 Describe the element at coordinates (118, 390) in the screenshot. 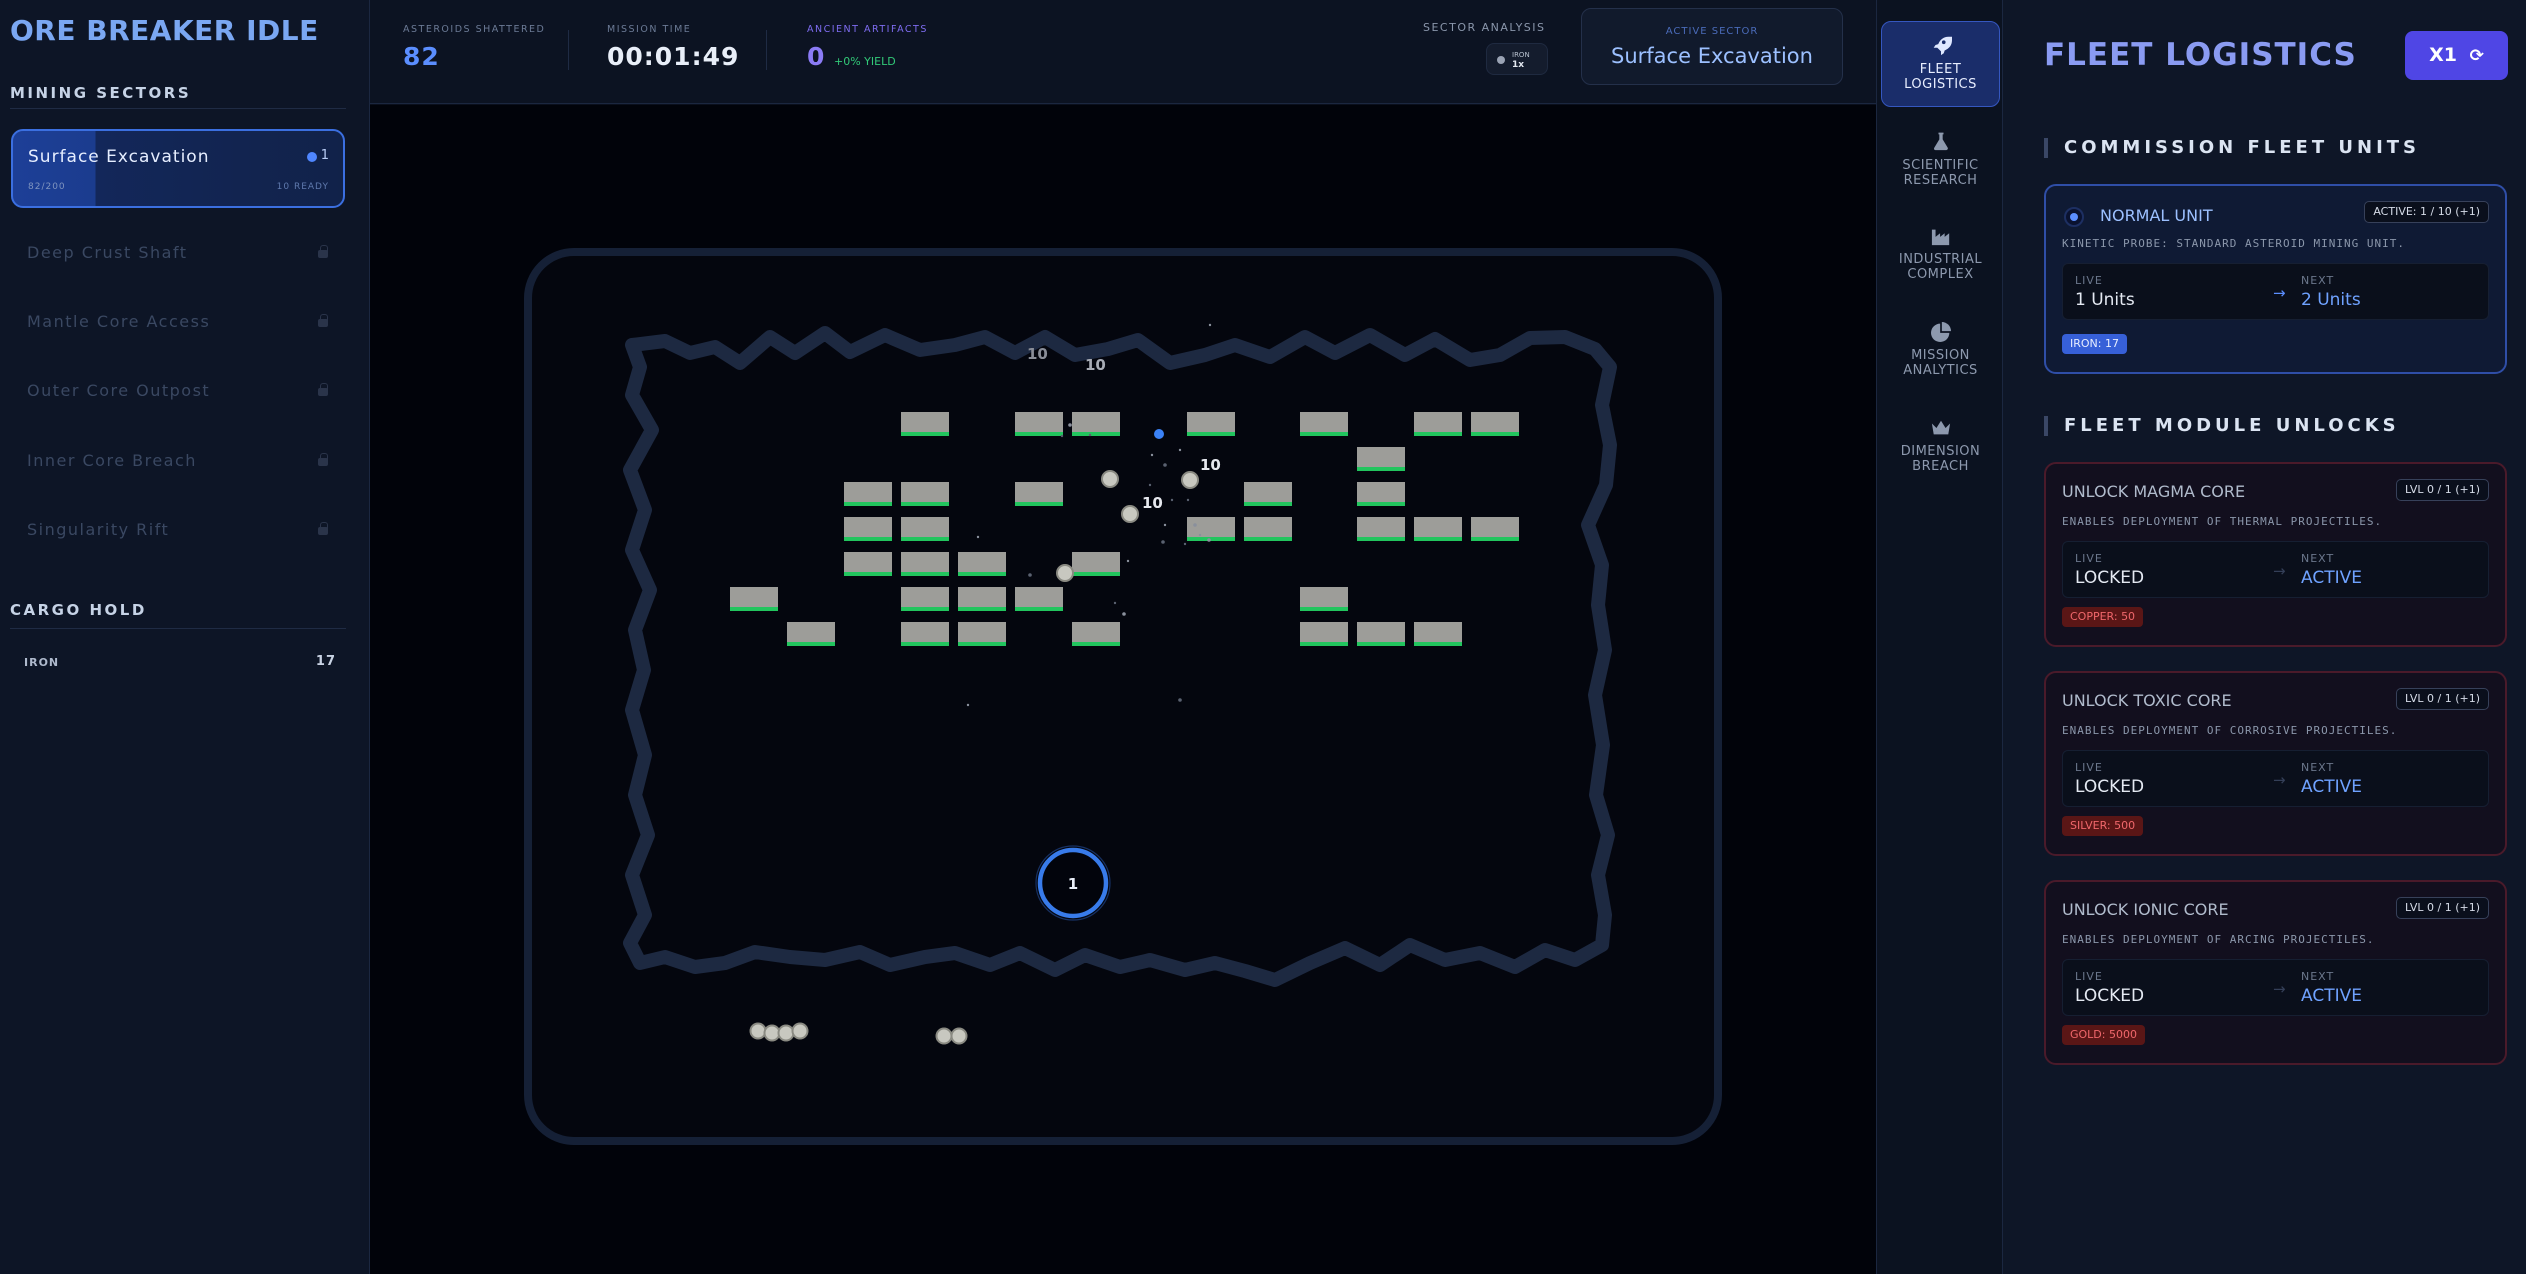

I see `sector-item-outer-core-outpost: Outer Core Outpost` at that location.